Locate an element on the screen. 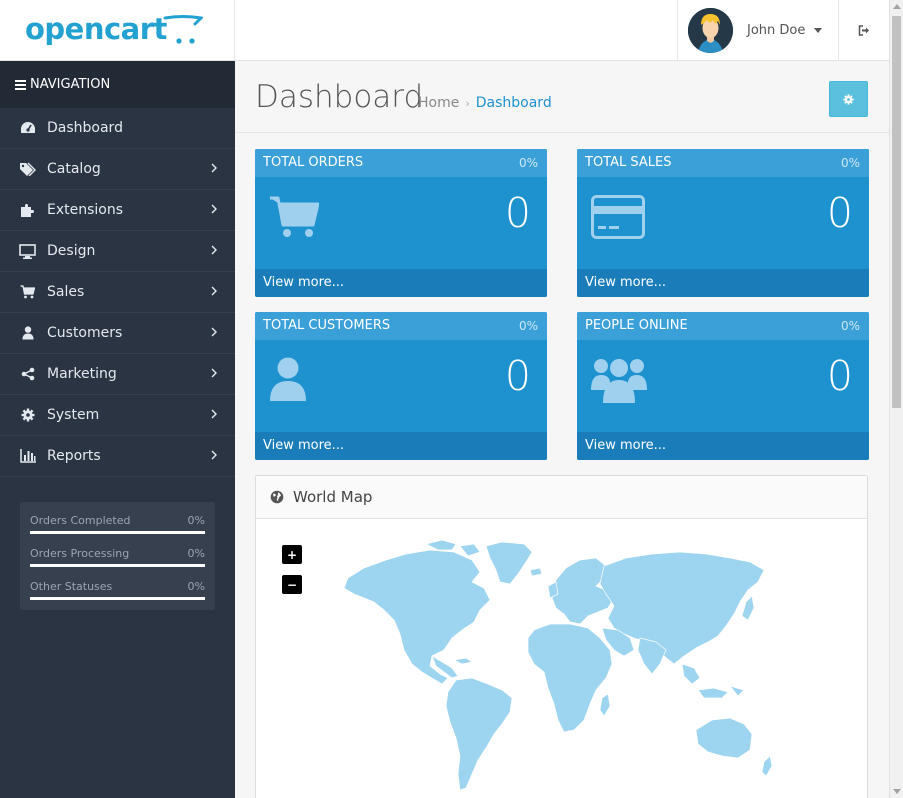 This screenshot has width=903, height=798. sidebar-item-label: Marketing is located at coordinates (82, 374).